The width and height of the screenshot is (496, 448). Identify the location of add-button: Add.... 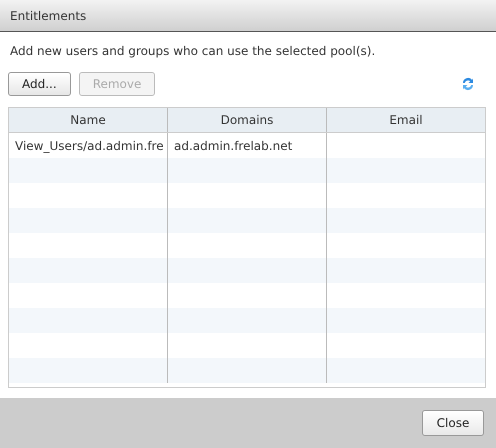
(39, 84).